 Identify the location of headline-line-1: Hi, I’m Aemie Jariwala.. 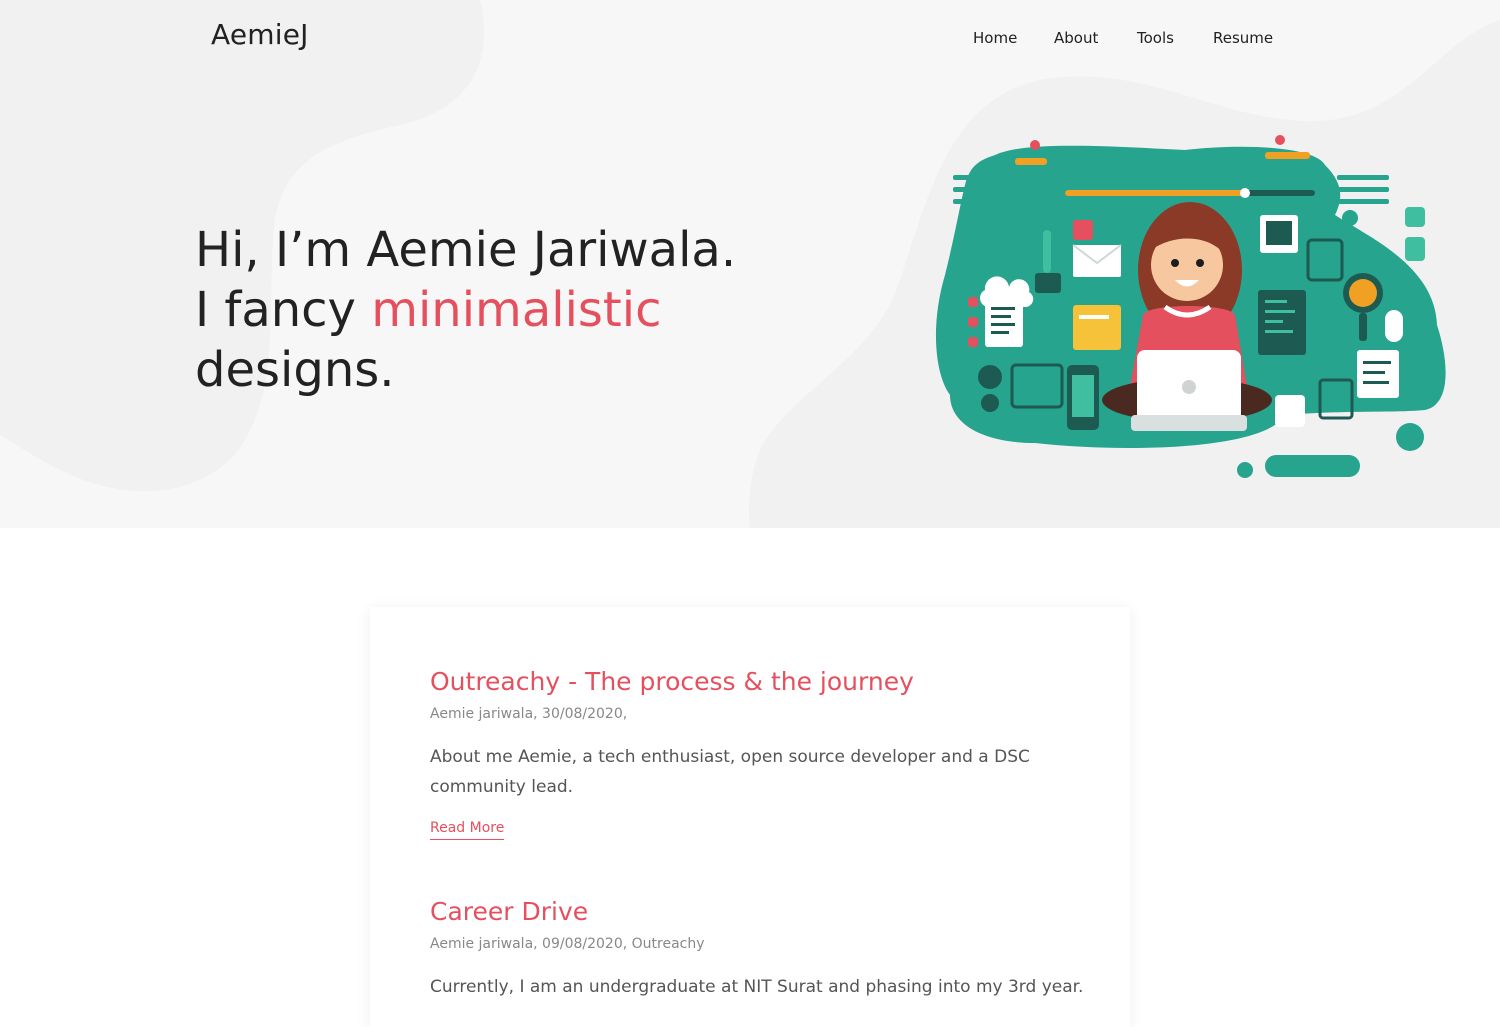
(466, 250).